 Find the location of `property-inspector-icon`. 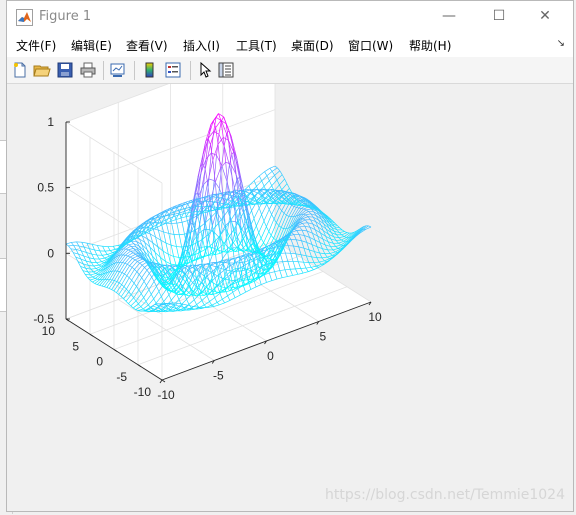

property-inspector-icon is located at coordinates (226, 70).